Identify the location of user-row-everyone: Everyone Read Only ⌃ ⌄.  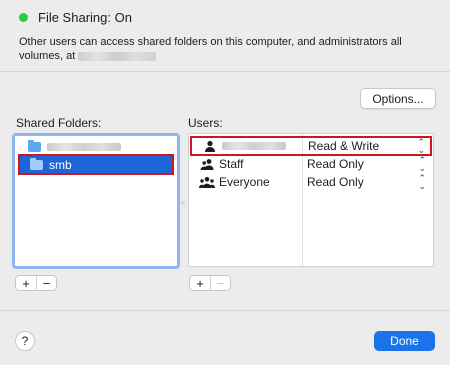
(311, 182).